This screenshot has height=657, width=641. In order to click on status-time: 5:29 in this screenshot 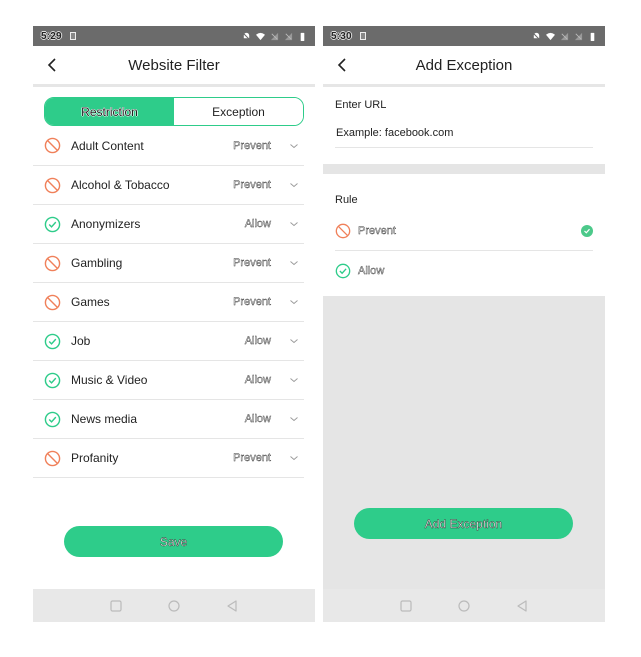, I will do `click(51, 36)`.